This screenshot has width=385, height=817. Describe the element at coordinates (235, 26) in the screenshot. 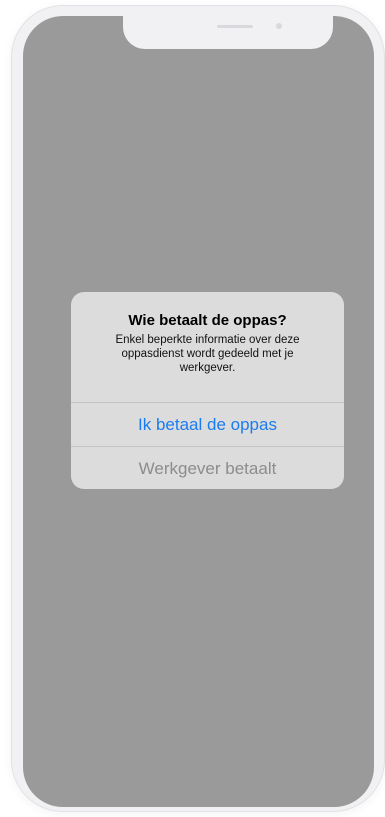

I see `speaker-grille` at that location.